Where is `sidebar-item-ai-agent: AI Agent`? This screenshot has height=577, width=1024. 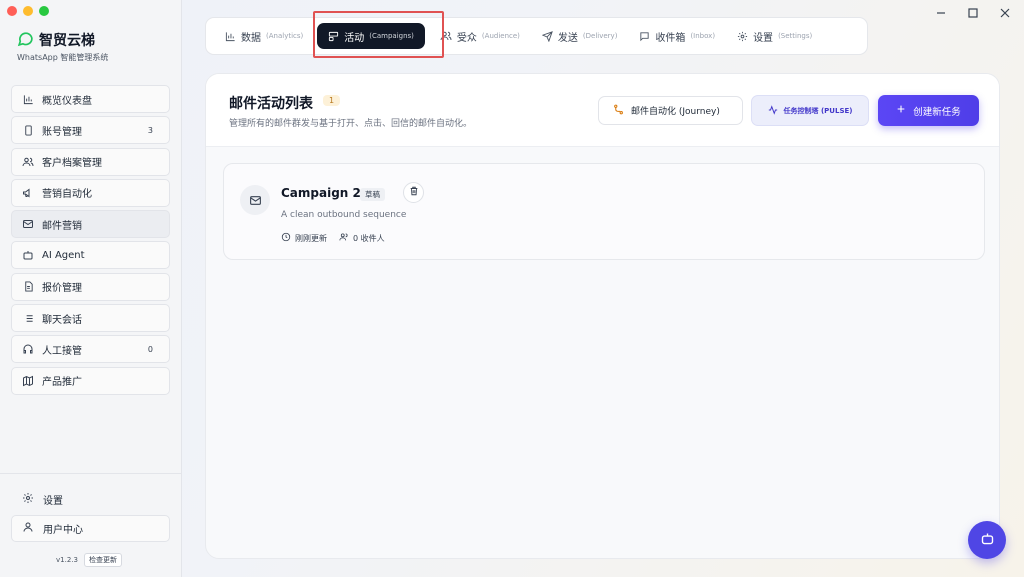
sidebar-item-ai-agent: AI Agent is located at coordinates (90, 255).